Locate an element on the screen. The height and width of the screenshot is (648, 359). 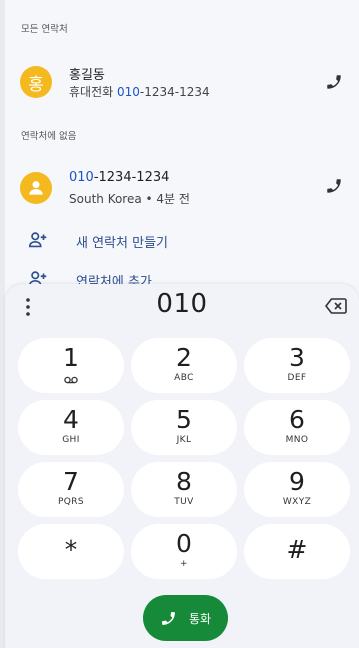
person-icon is located at coordinates (36, 188).